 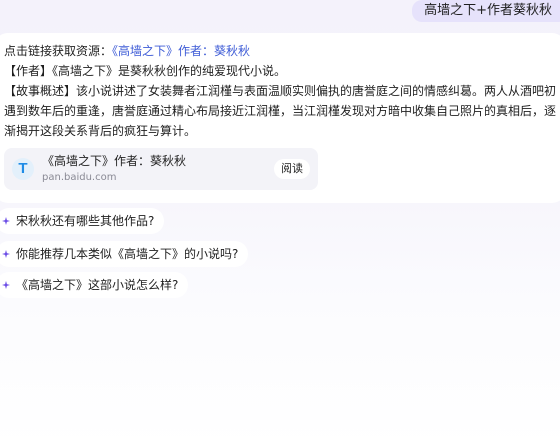 I want to click on suggestion-item: 宋秋秋还有哪些其他作品?, so click(x=82, y=221).